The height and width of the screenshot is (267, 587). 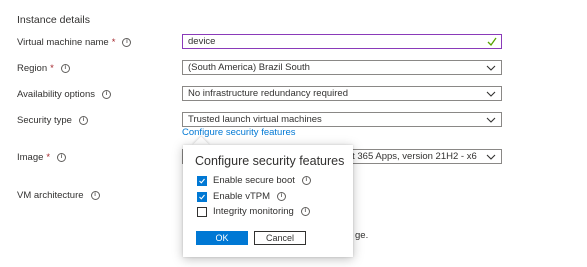 I want to click on vtpm-checkbox, so click(x=202, y=196).